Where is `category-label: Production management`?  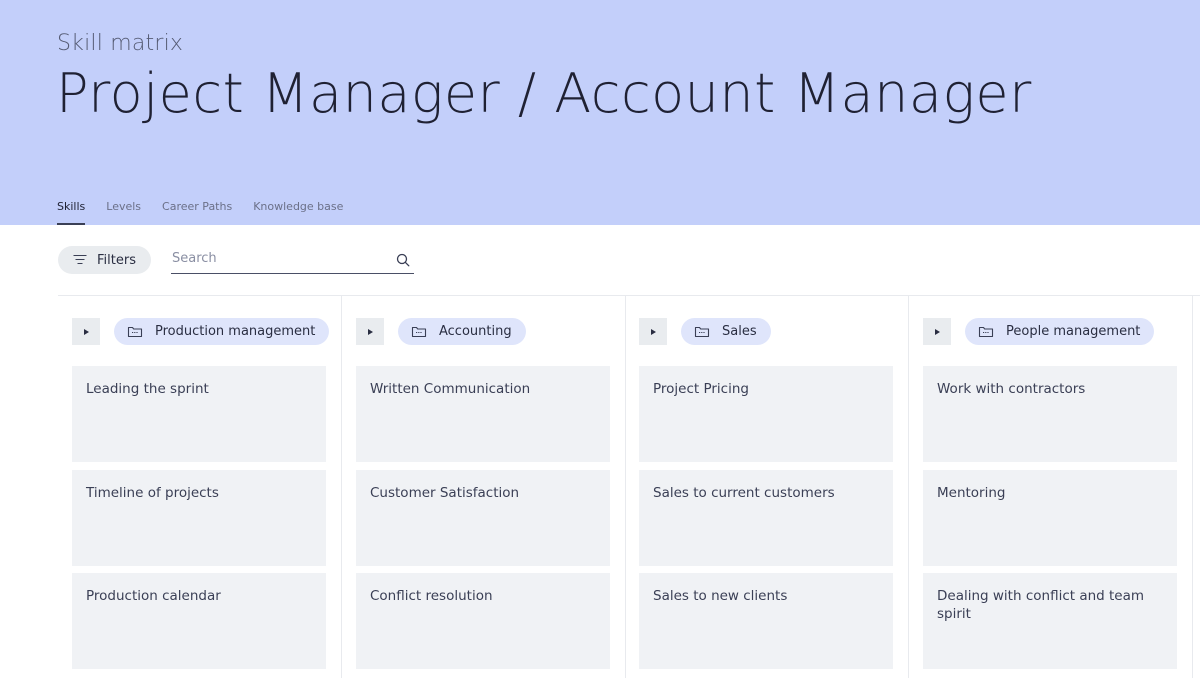
category-label: Production management is located at coordinates (235, 331).